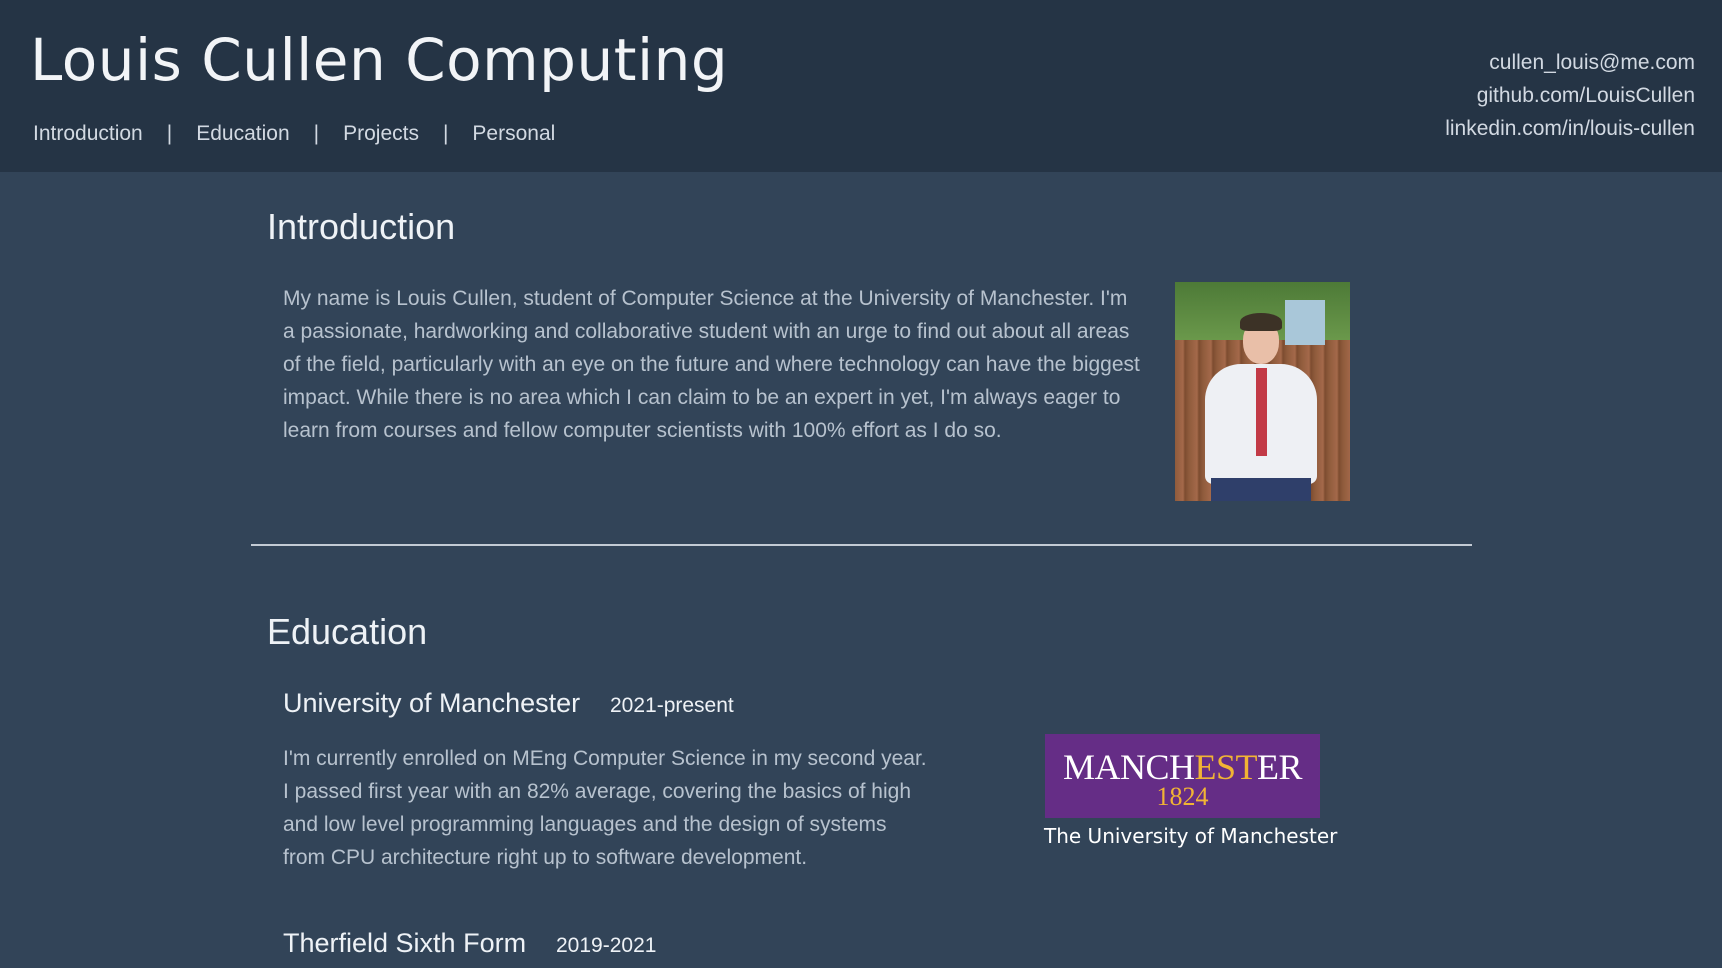 Image resolution: width=1722 pixels, height=968 pixels. Describe the element at coordinates (606, 945) in the screenshot. I see `education-years: 2019-2021` at that location.